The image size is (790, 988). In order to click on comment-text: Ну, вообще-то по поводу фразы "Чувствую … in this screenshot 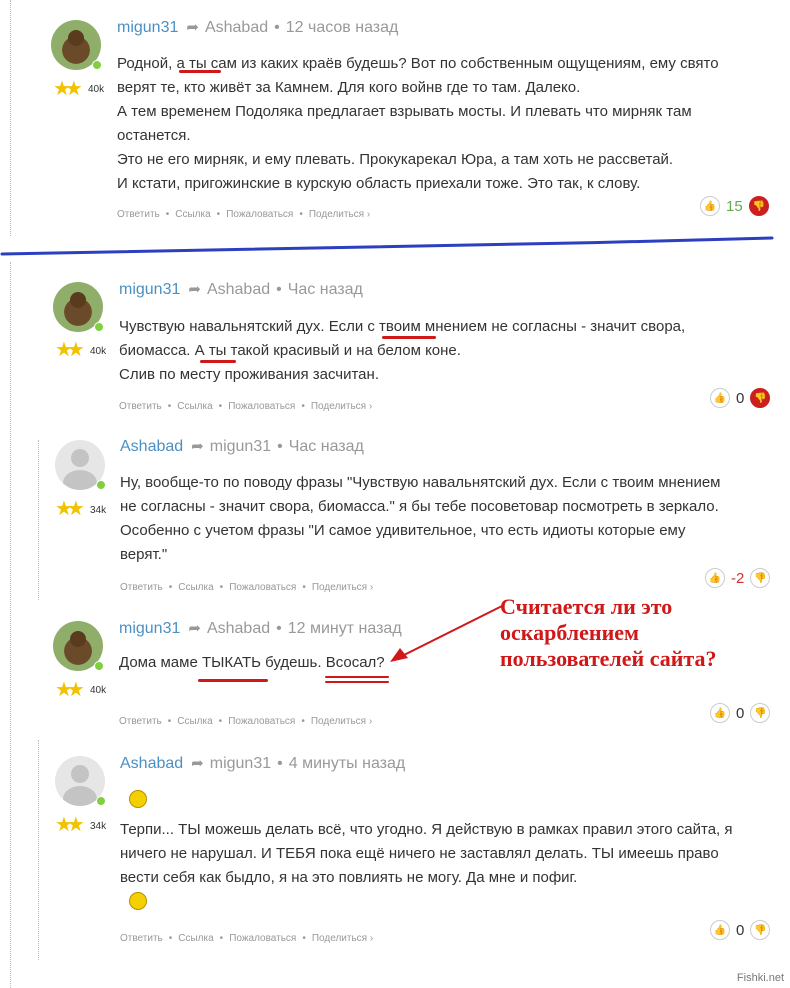, I will do `click(420, 518)`.